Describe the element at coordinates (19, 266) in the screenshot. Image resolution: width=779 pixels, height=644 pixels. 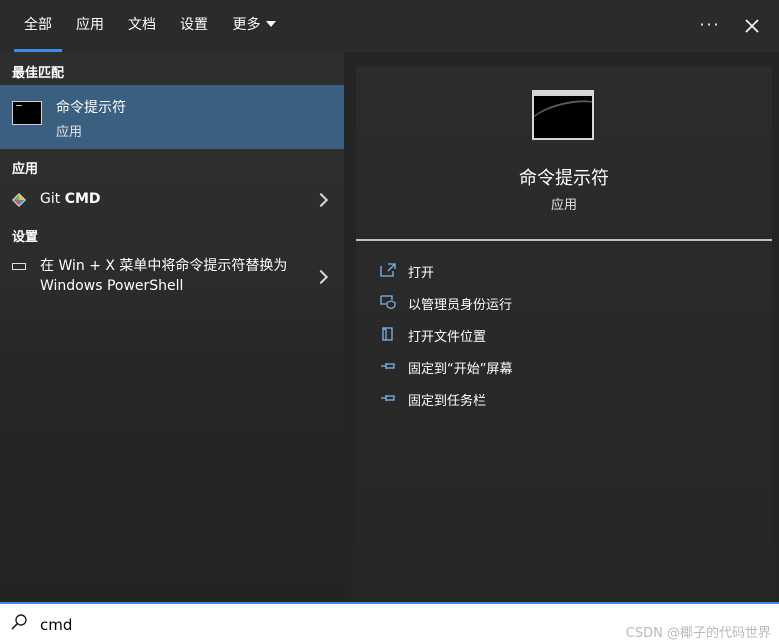
I see `settings-panel-icon` at that location.